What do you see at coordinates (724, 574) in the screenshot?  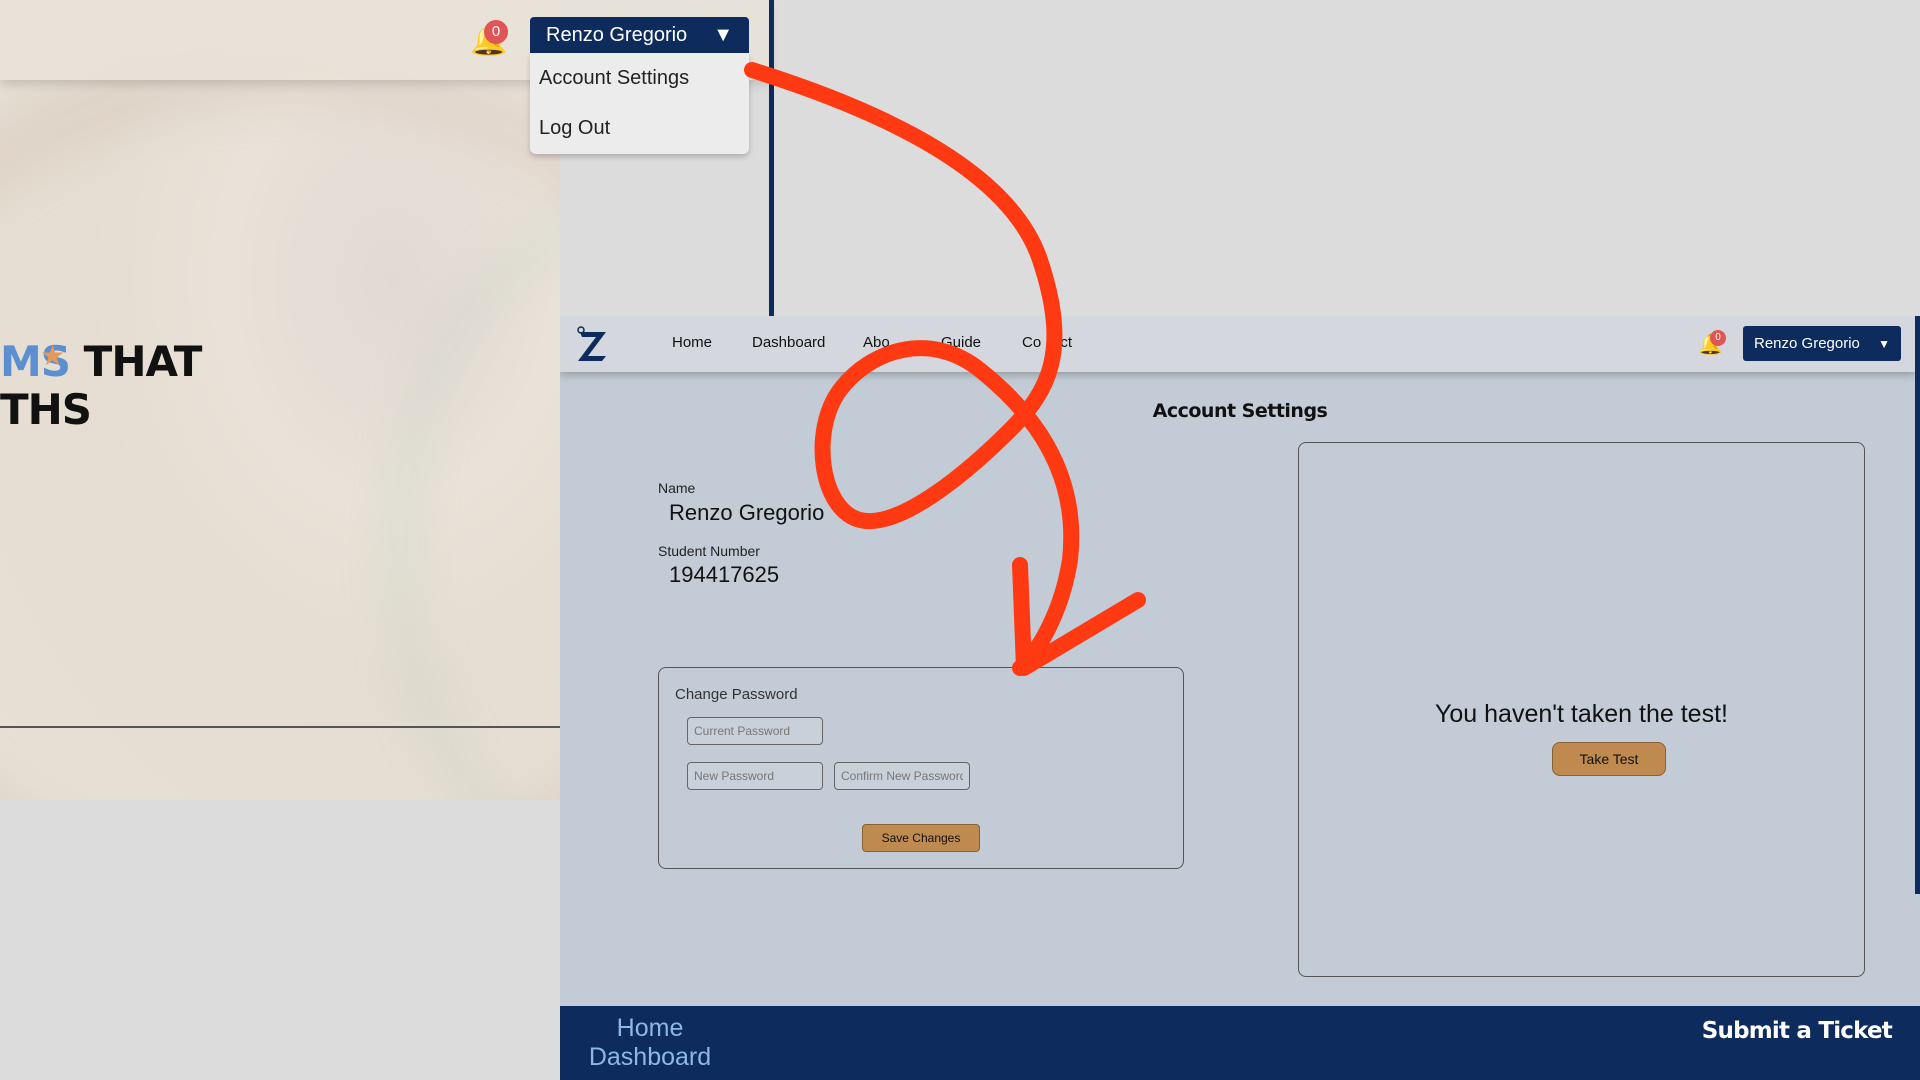 I see `student-number-value: 194417625` at bounding box center [724, 574].